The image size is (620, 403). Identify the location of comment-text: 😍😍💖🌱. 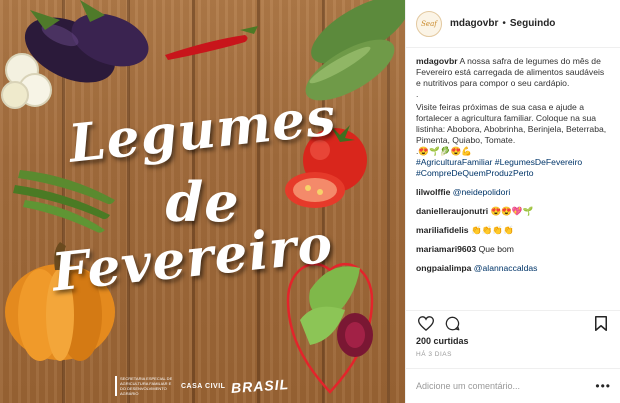
(512, 211).